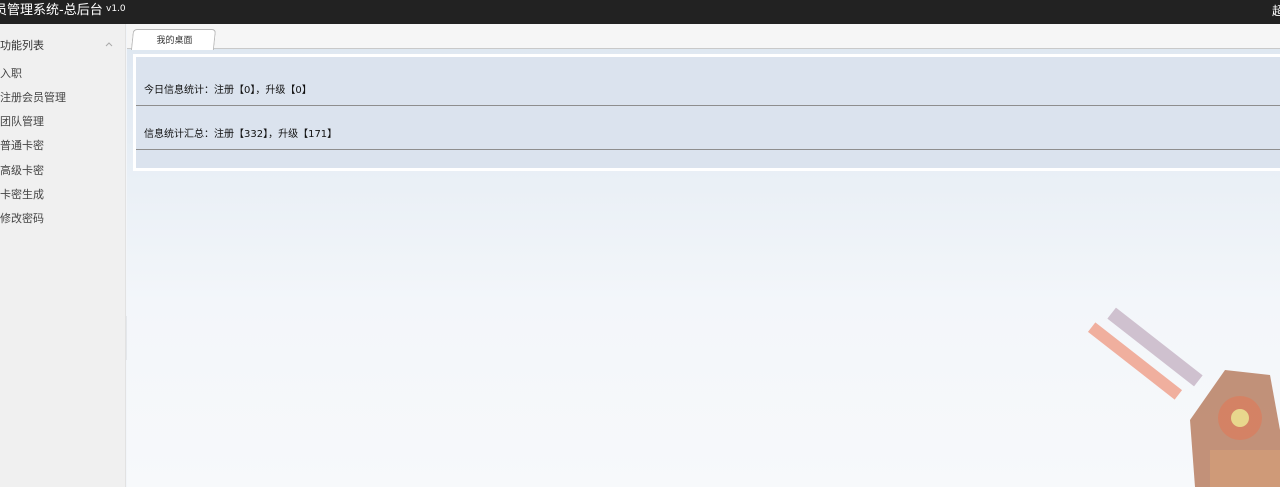  Describe the element at coordinates (116, 9) in the screenshot. I see `app-version: v1.0` at that location.